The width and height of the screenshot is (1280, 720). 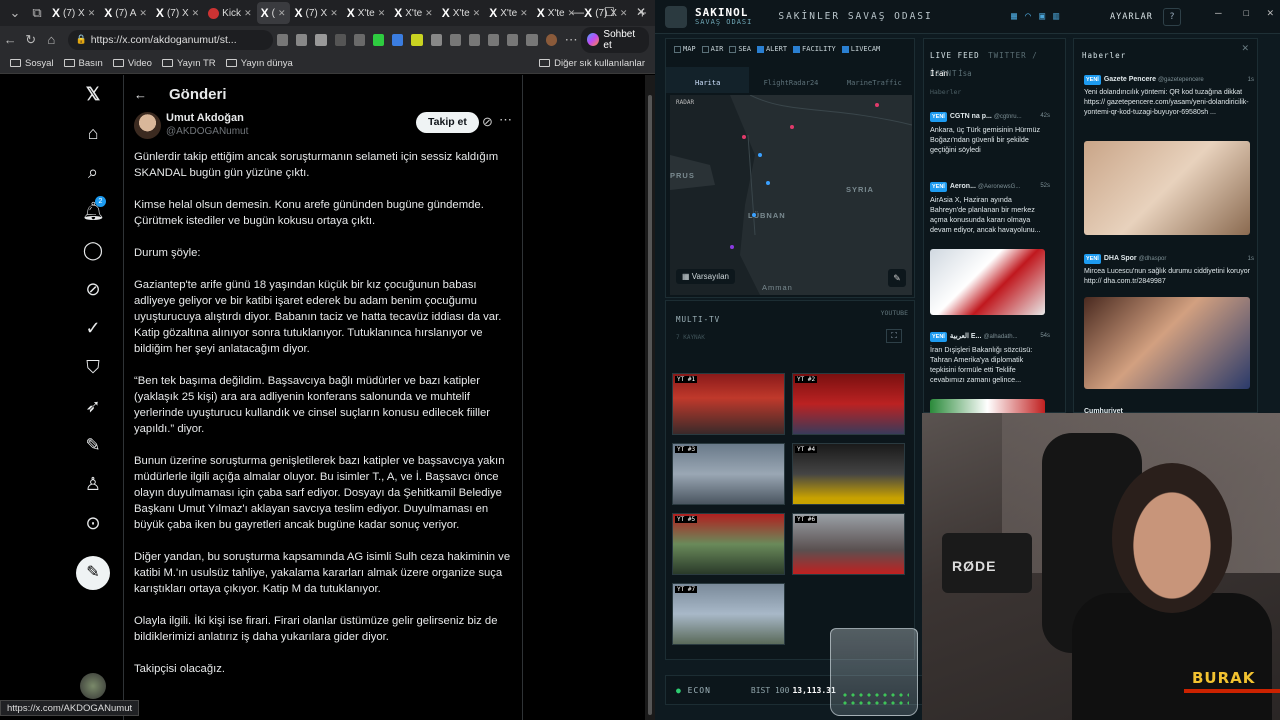 I want to click on grok-explain-icon: ⊘, so click(x=487, y=122).